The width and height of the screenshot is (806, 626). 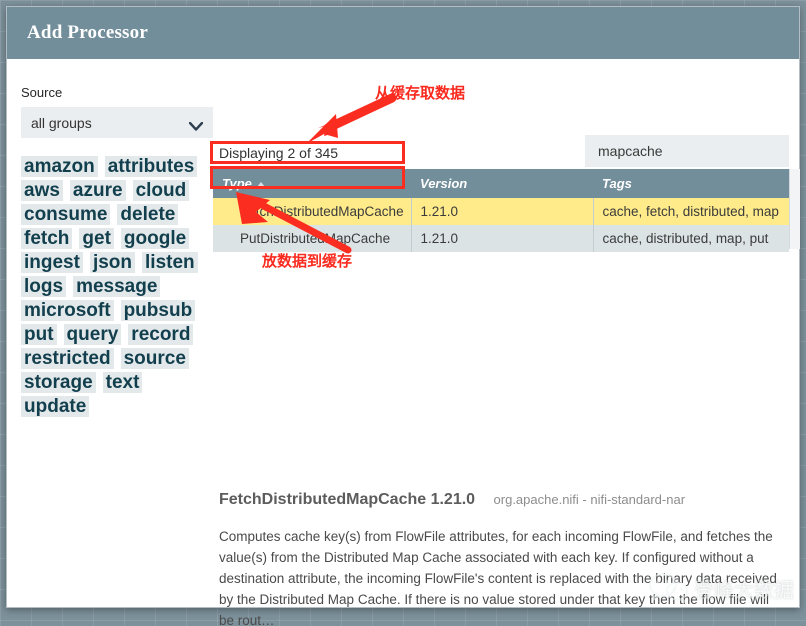 I want to click on result-count: Displaying 2 of 345, so click(x=279, y=153).